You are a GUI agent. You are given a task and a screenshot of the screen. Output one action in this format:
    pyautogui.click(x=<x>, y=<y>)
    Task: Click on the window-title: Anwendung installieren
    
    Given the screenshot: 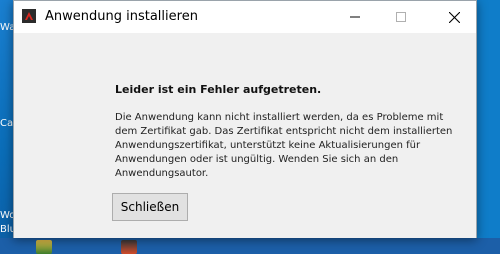 What is the action you would take?
    pyautogui.click(x=121, y=16)
    